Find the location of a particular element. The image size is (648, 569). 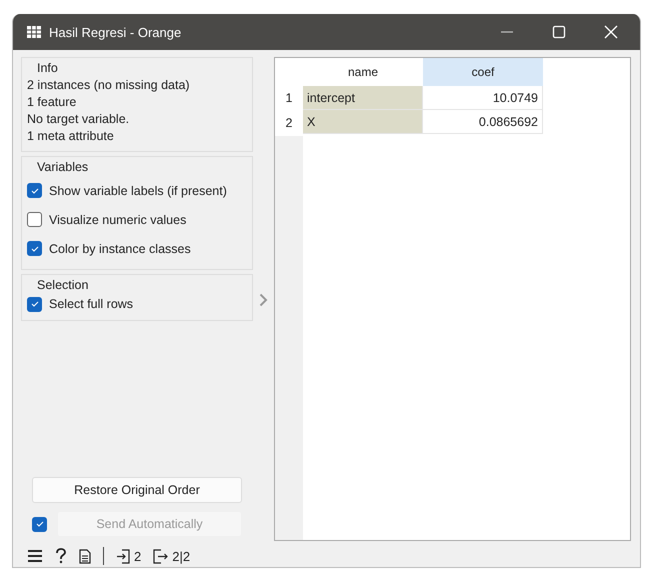

table-cell: 10.0749 is located at coordinates (483, 98).